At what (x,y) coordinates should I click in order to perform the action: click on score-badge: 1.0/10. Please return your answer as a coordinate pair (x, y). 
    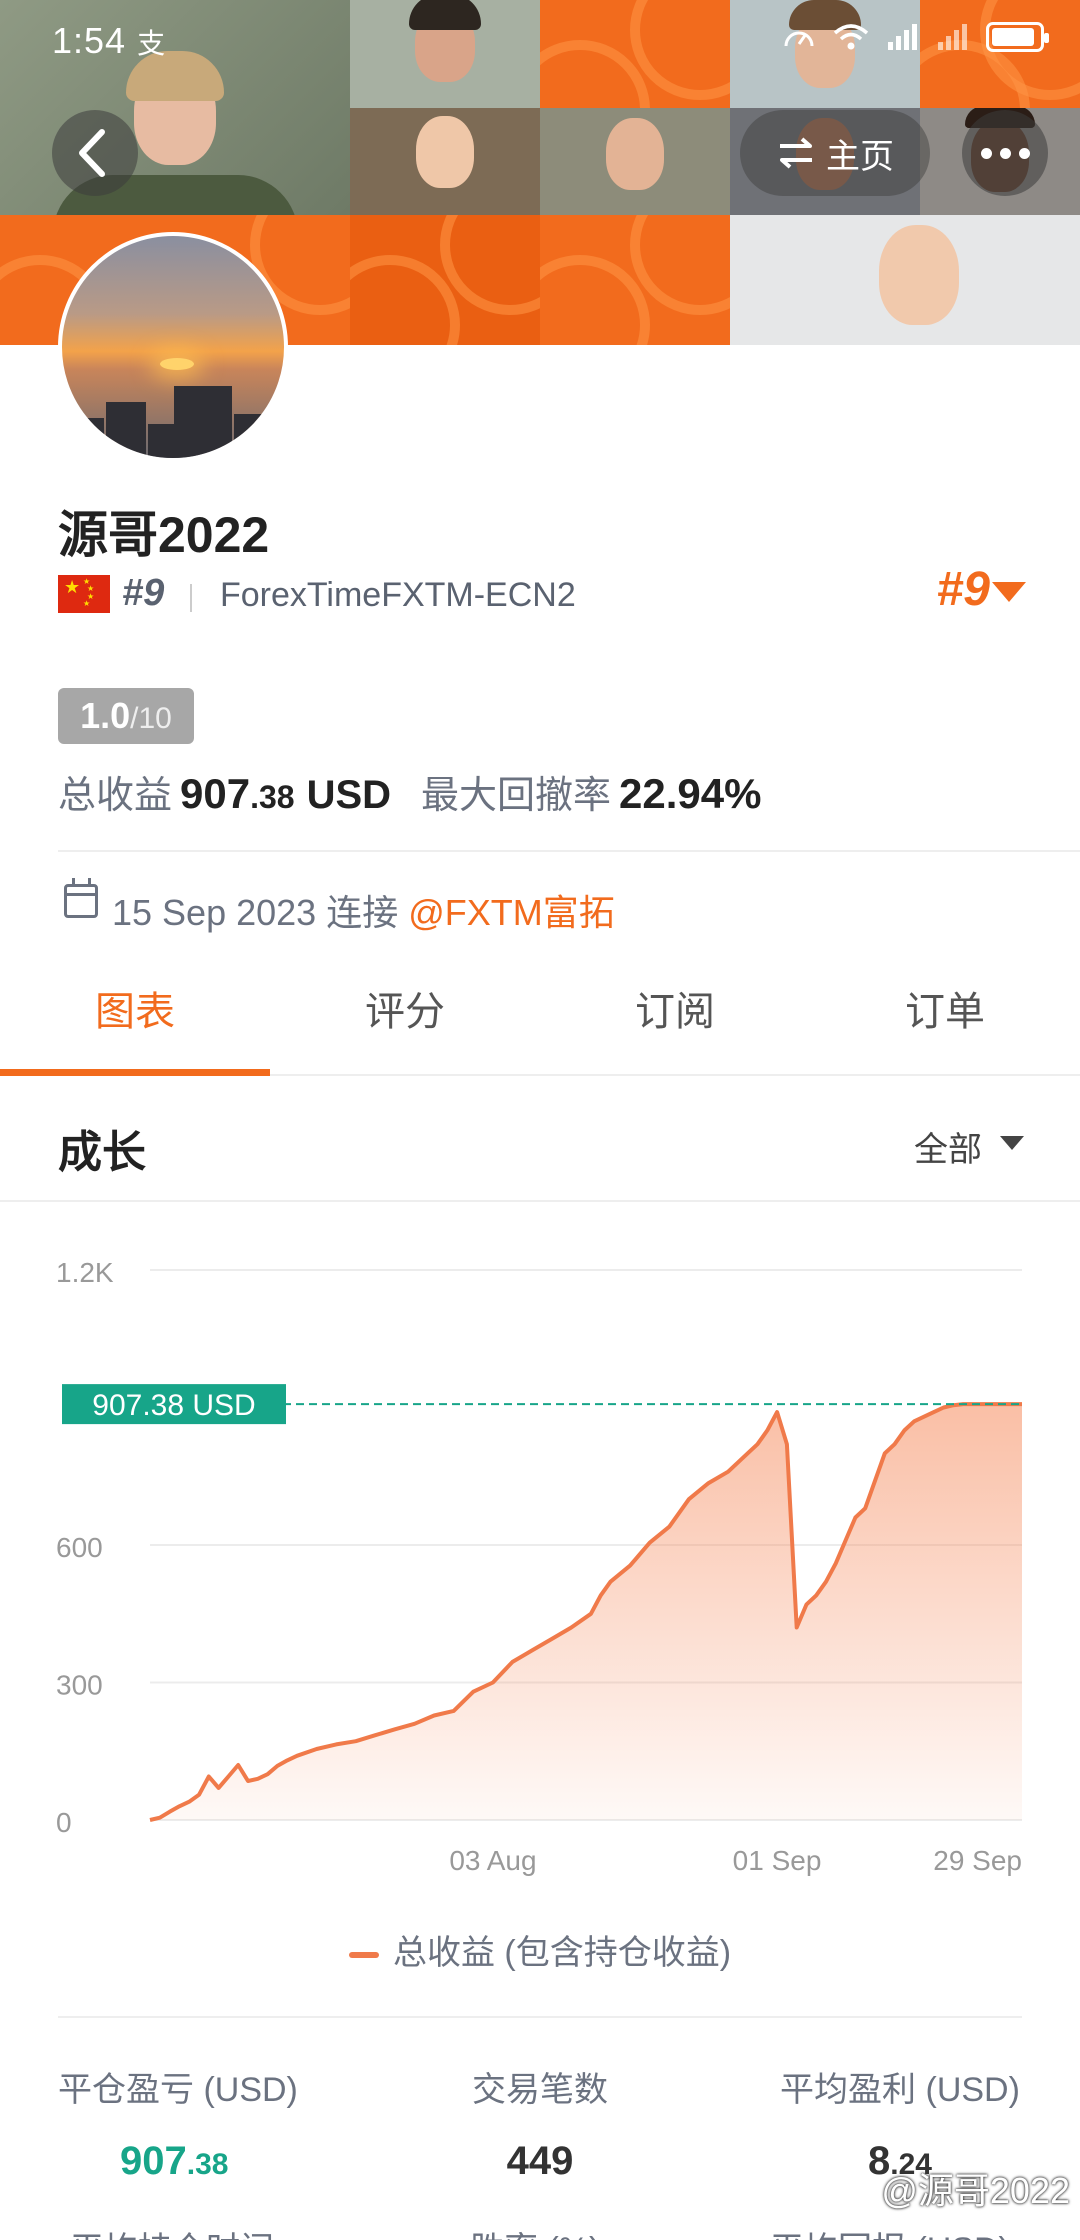
    Looking at the image, I should click on (126, 716).